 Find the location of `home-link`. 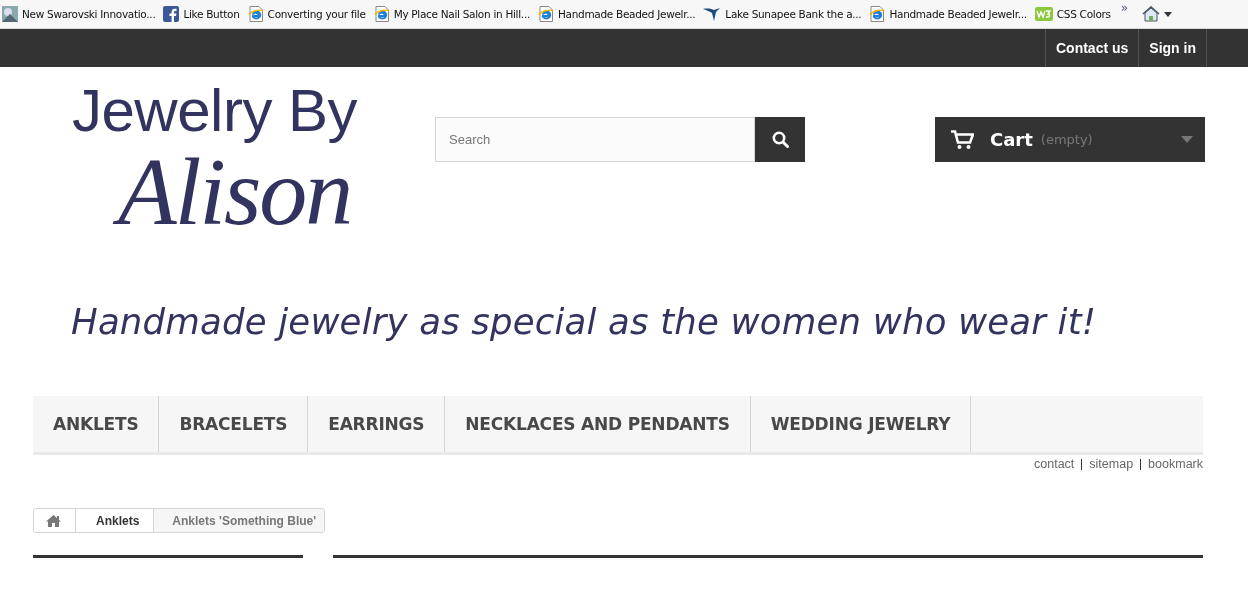

home-link is located at coordinates (54, 520).